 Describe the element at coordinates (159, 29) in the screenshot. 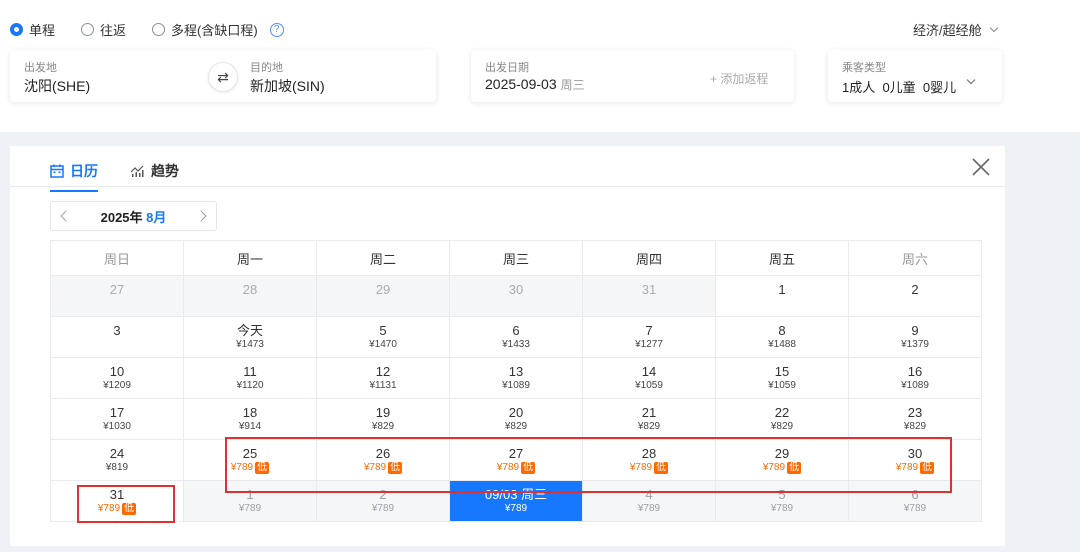

I see `radio-multi-city` at that location.